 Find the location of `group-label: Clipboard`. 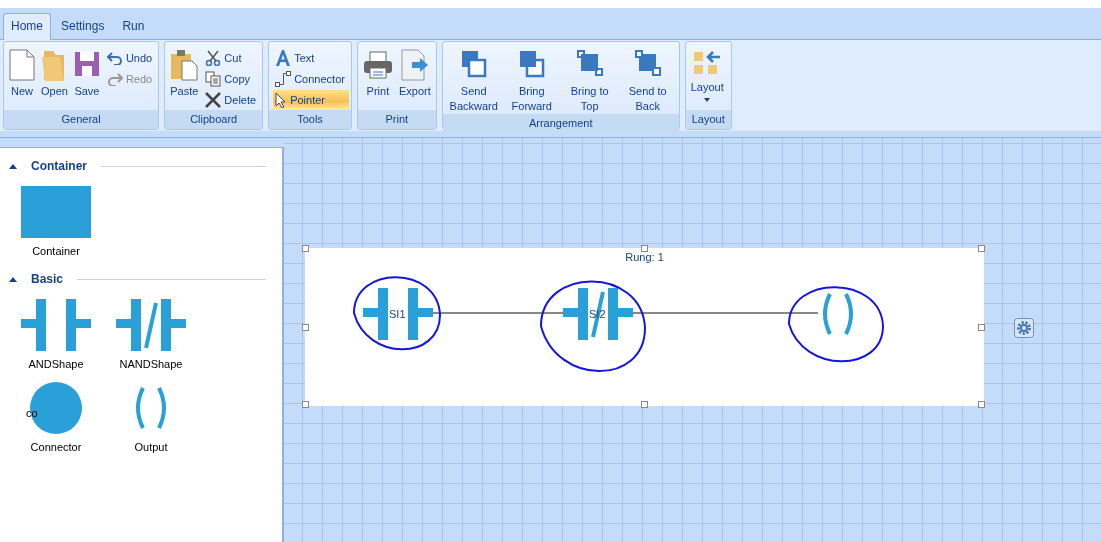

group-label: Clipboard is located at coordinates (214, 119).